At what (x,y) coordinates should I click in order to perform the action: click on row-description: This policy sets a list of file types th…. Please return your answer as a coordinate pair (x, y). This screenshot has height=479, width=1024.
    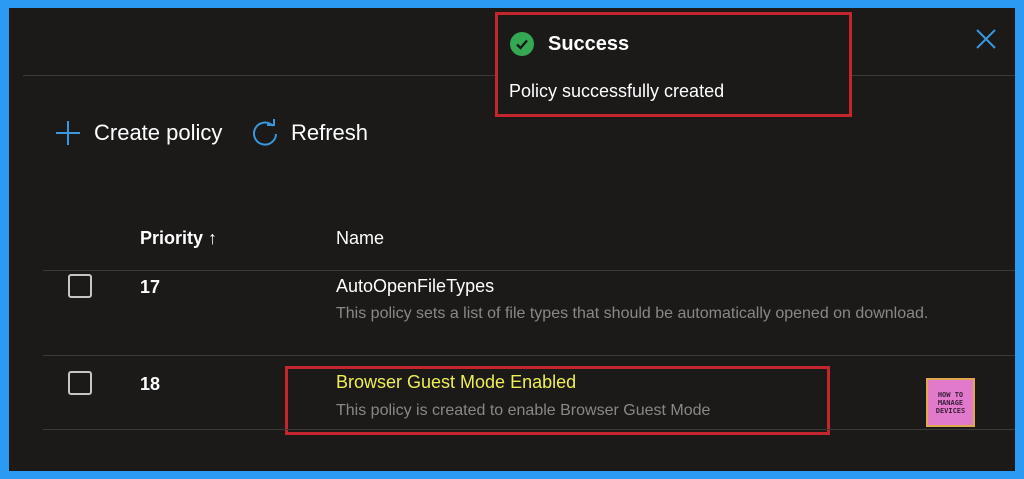
    Looking at the image, I should click on (632, 313).